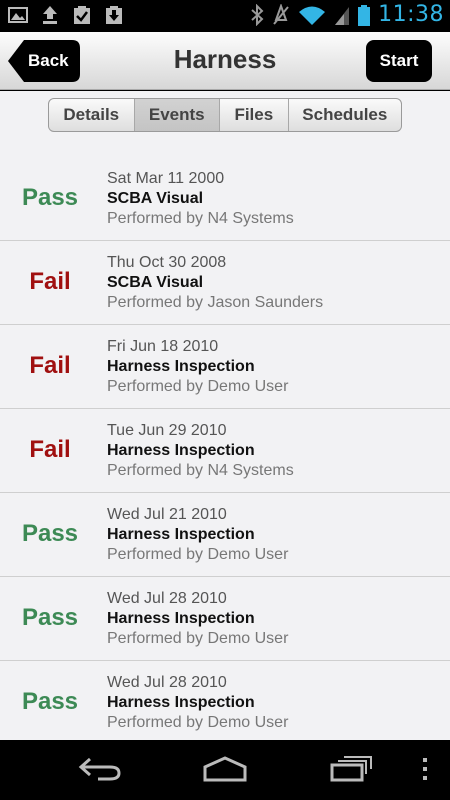 The width and height of the screenshot is (450, 800). What do you see at coordinates (225, 61) in the screenshot?
I see `app-header: Back Harness Start` at bounding box center [225, 61].